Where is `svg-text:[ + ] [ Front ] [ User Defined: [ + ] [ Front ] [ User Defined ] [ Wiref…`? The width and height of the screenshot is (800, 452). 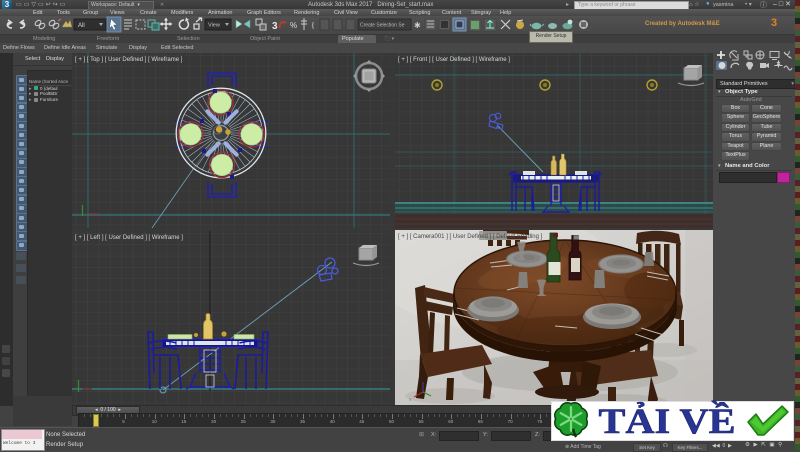 svg-text:[ + ] [ Front ] [ User Defined: [ + ] [ Front ] [ User Defined ] [ Wiref… is located at coordinates (454, 60).